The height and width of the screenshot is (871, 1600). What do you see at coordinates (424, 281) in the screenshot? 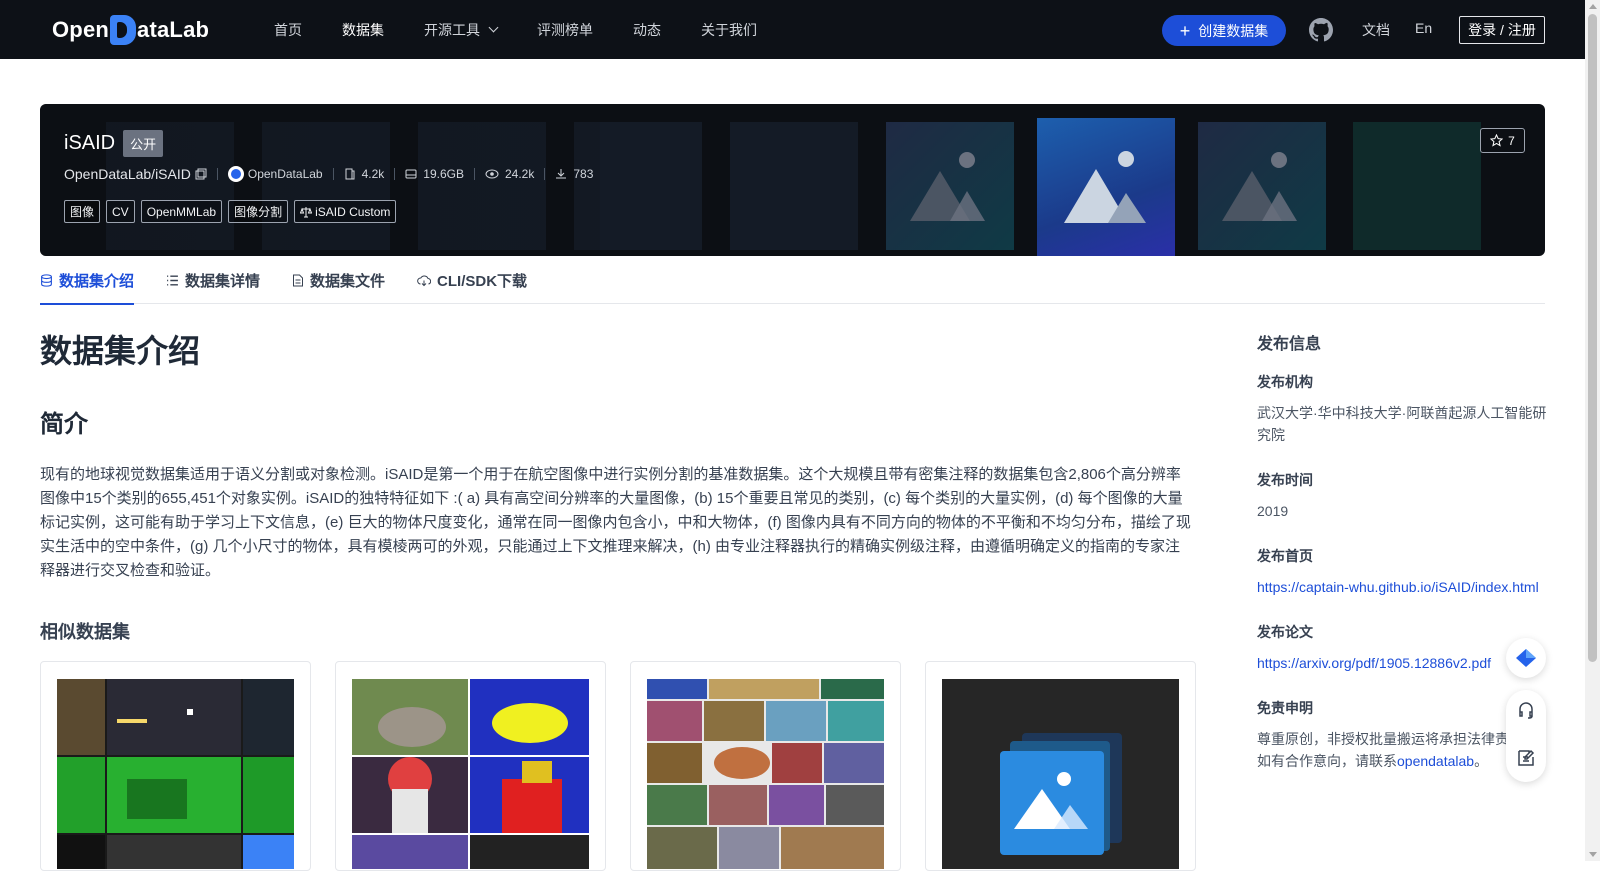
I see `cloud-download-icon` at bounding box center [424, 281].